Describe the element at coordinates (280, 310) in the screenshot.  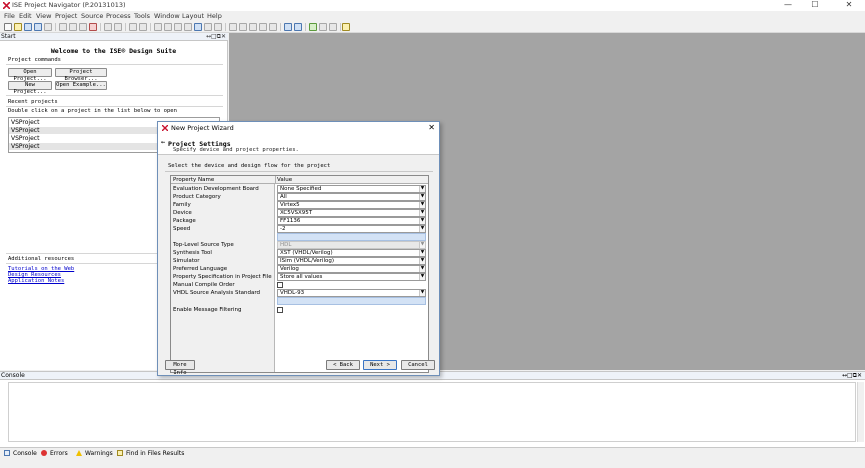
I see `message-filtering-checkbox` at that location.